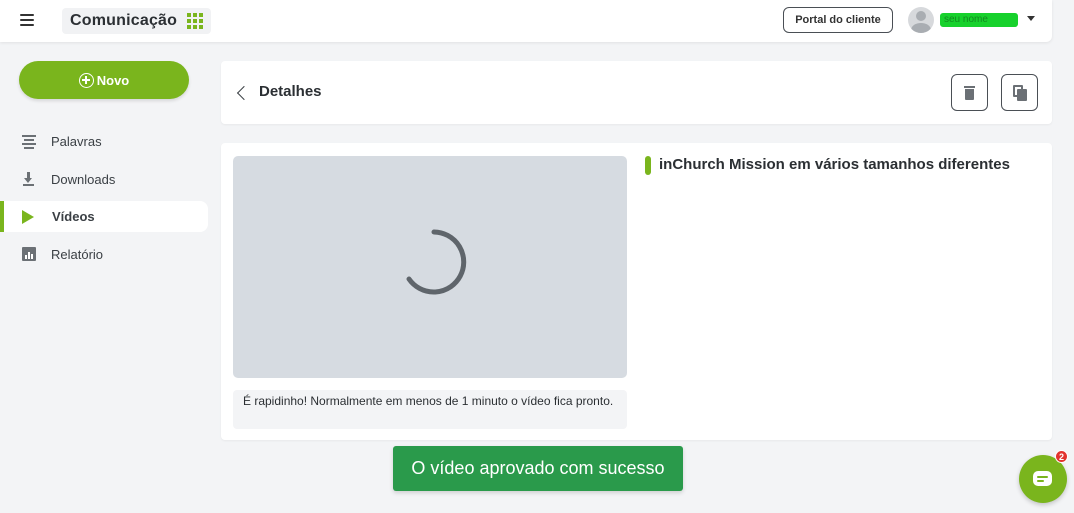 The width and height of the screenshot is (1074, 513). Describe the element at coordinates (86, 80) in the screenshot. I see `plus-circle-icon` at that location.